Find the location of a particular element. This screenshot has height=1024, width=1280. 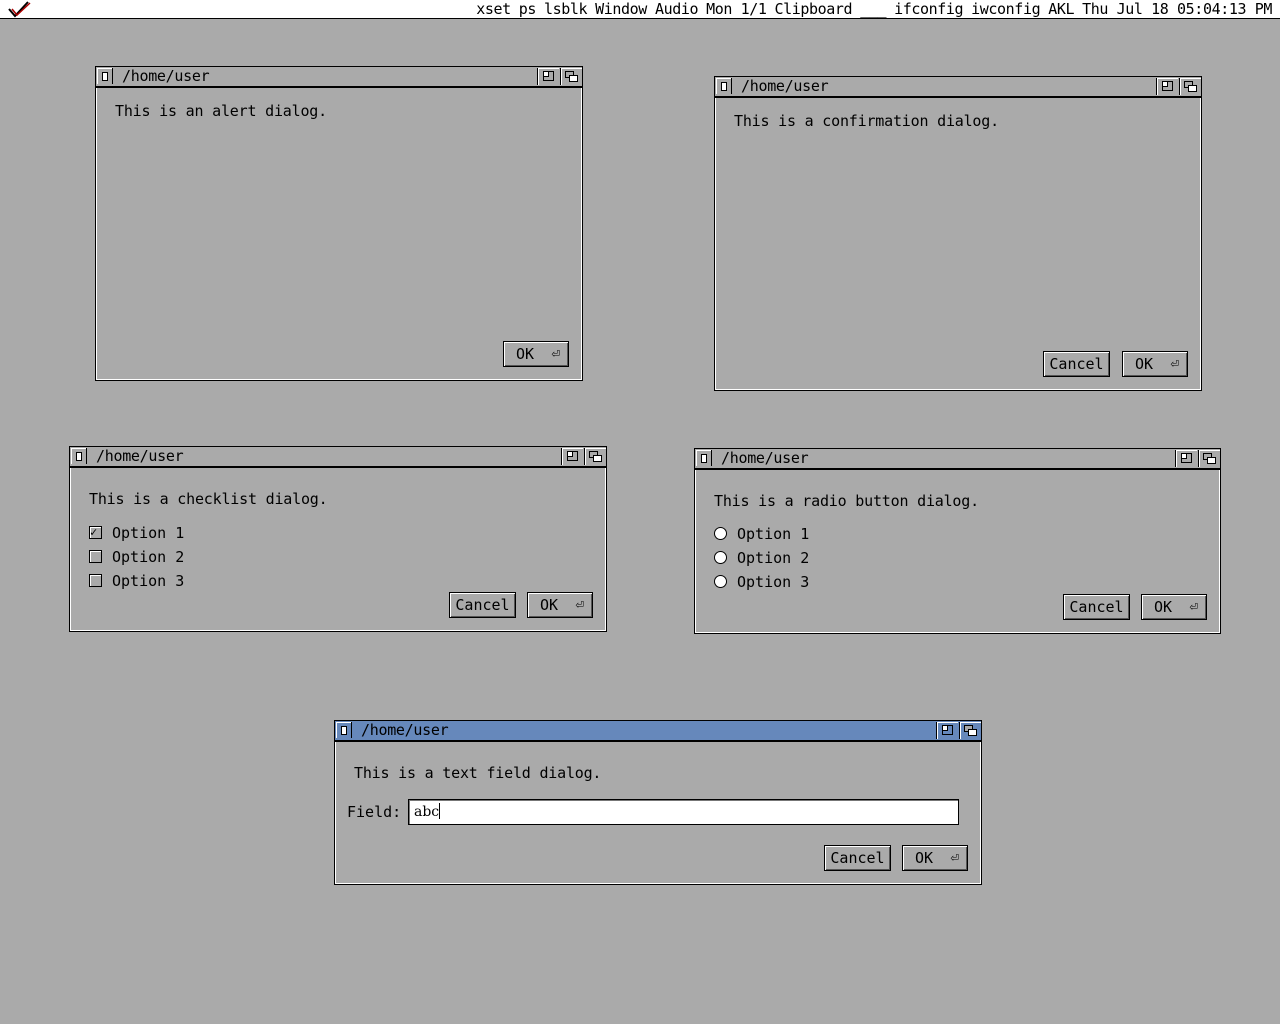

menubar-item-iwconfig: iwconfig is located at coordinates (1005, 9).